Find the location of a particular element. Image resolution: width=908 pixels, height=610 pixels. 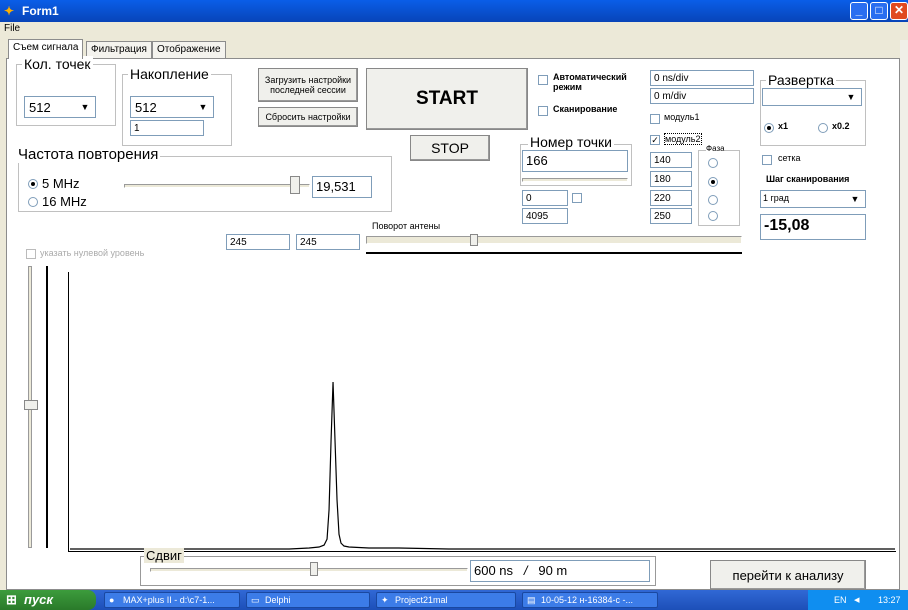

phase-field-1: 140 is located at coordinates (671, 160).